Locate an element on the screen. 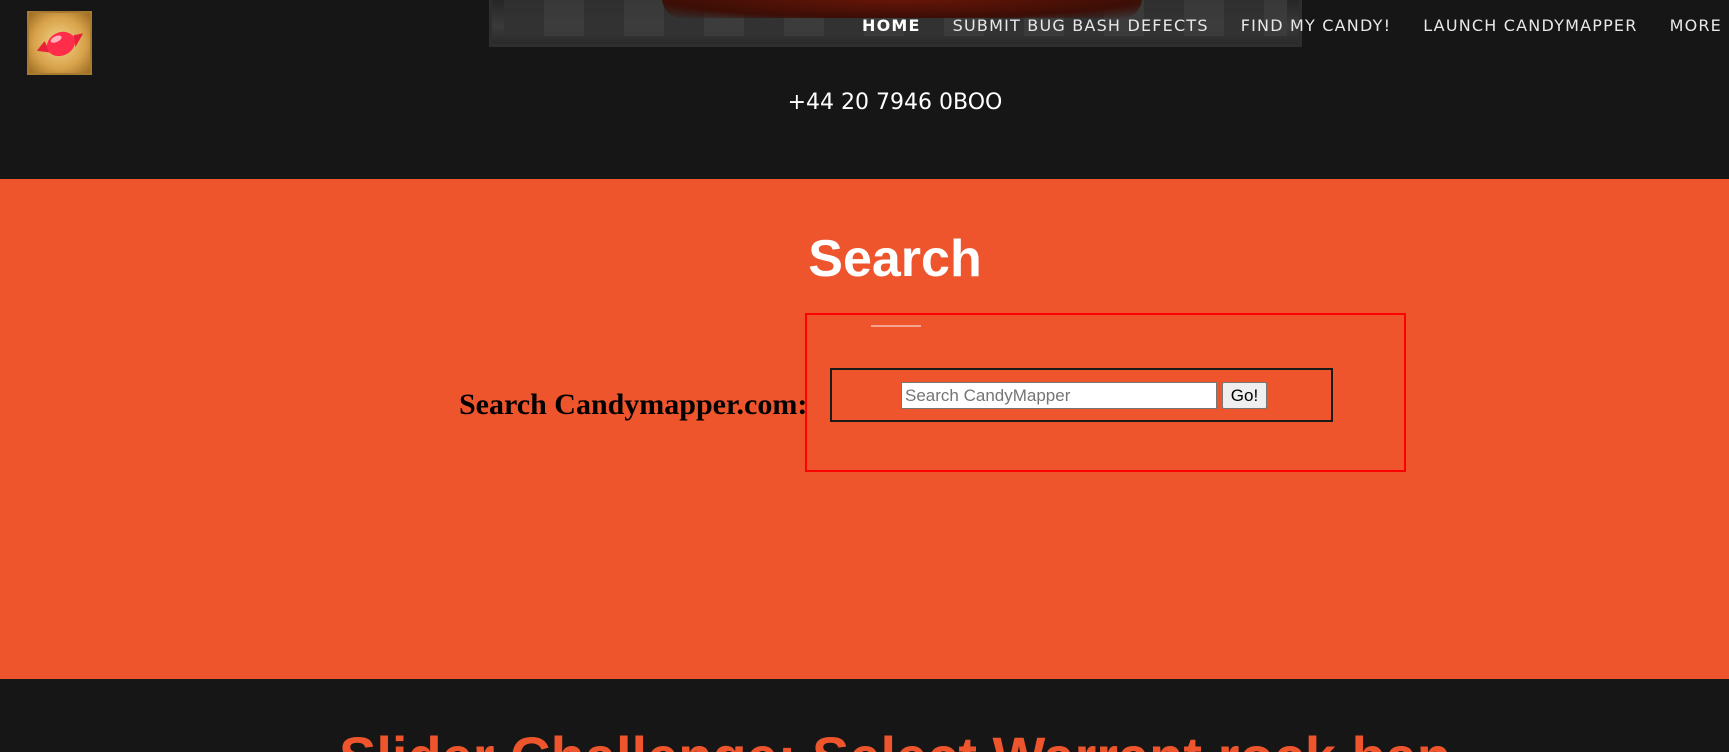 This screenshot has width=1729, height=752. section-title: Search is located at coordinates (895, 259).